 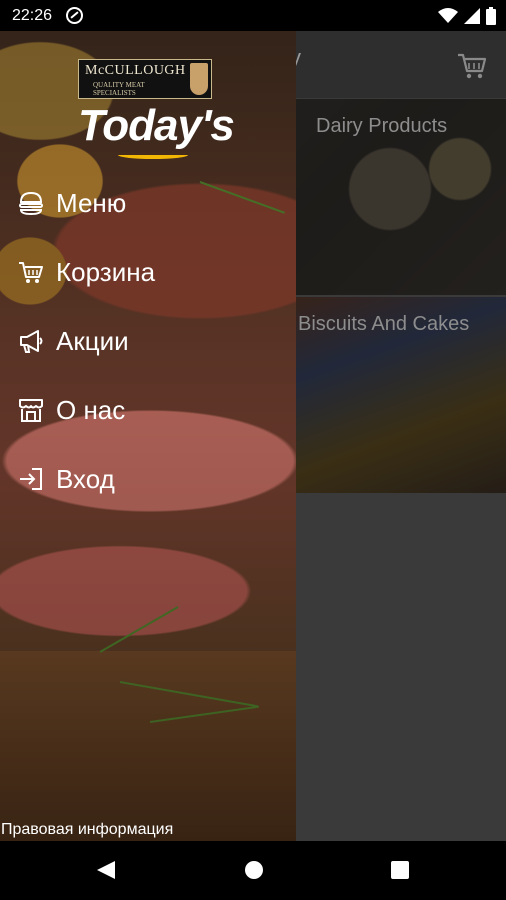 What do you see at coordinates (31, 410) in the screenshot?
I see `store-icon` at bounding box center [31, 410].